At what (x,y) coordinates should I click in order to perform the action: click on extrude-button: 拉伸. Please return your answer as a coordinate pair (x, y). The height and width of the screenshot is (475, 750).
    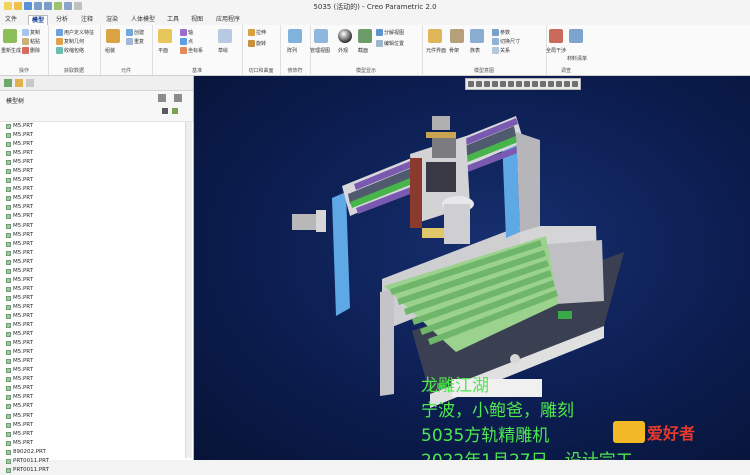
    Looking at the image, I should click on (257, 32).